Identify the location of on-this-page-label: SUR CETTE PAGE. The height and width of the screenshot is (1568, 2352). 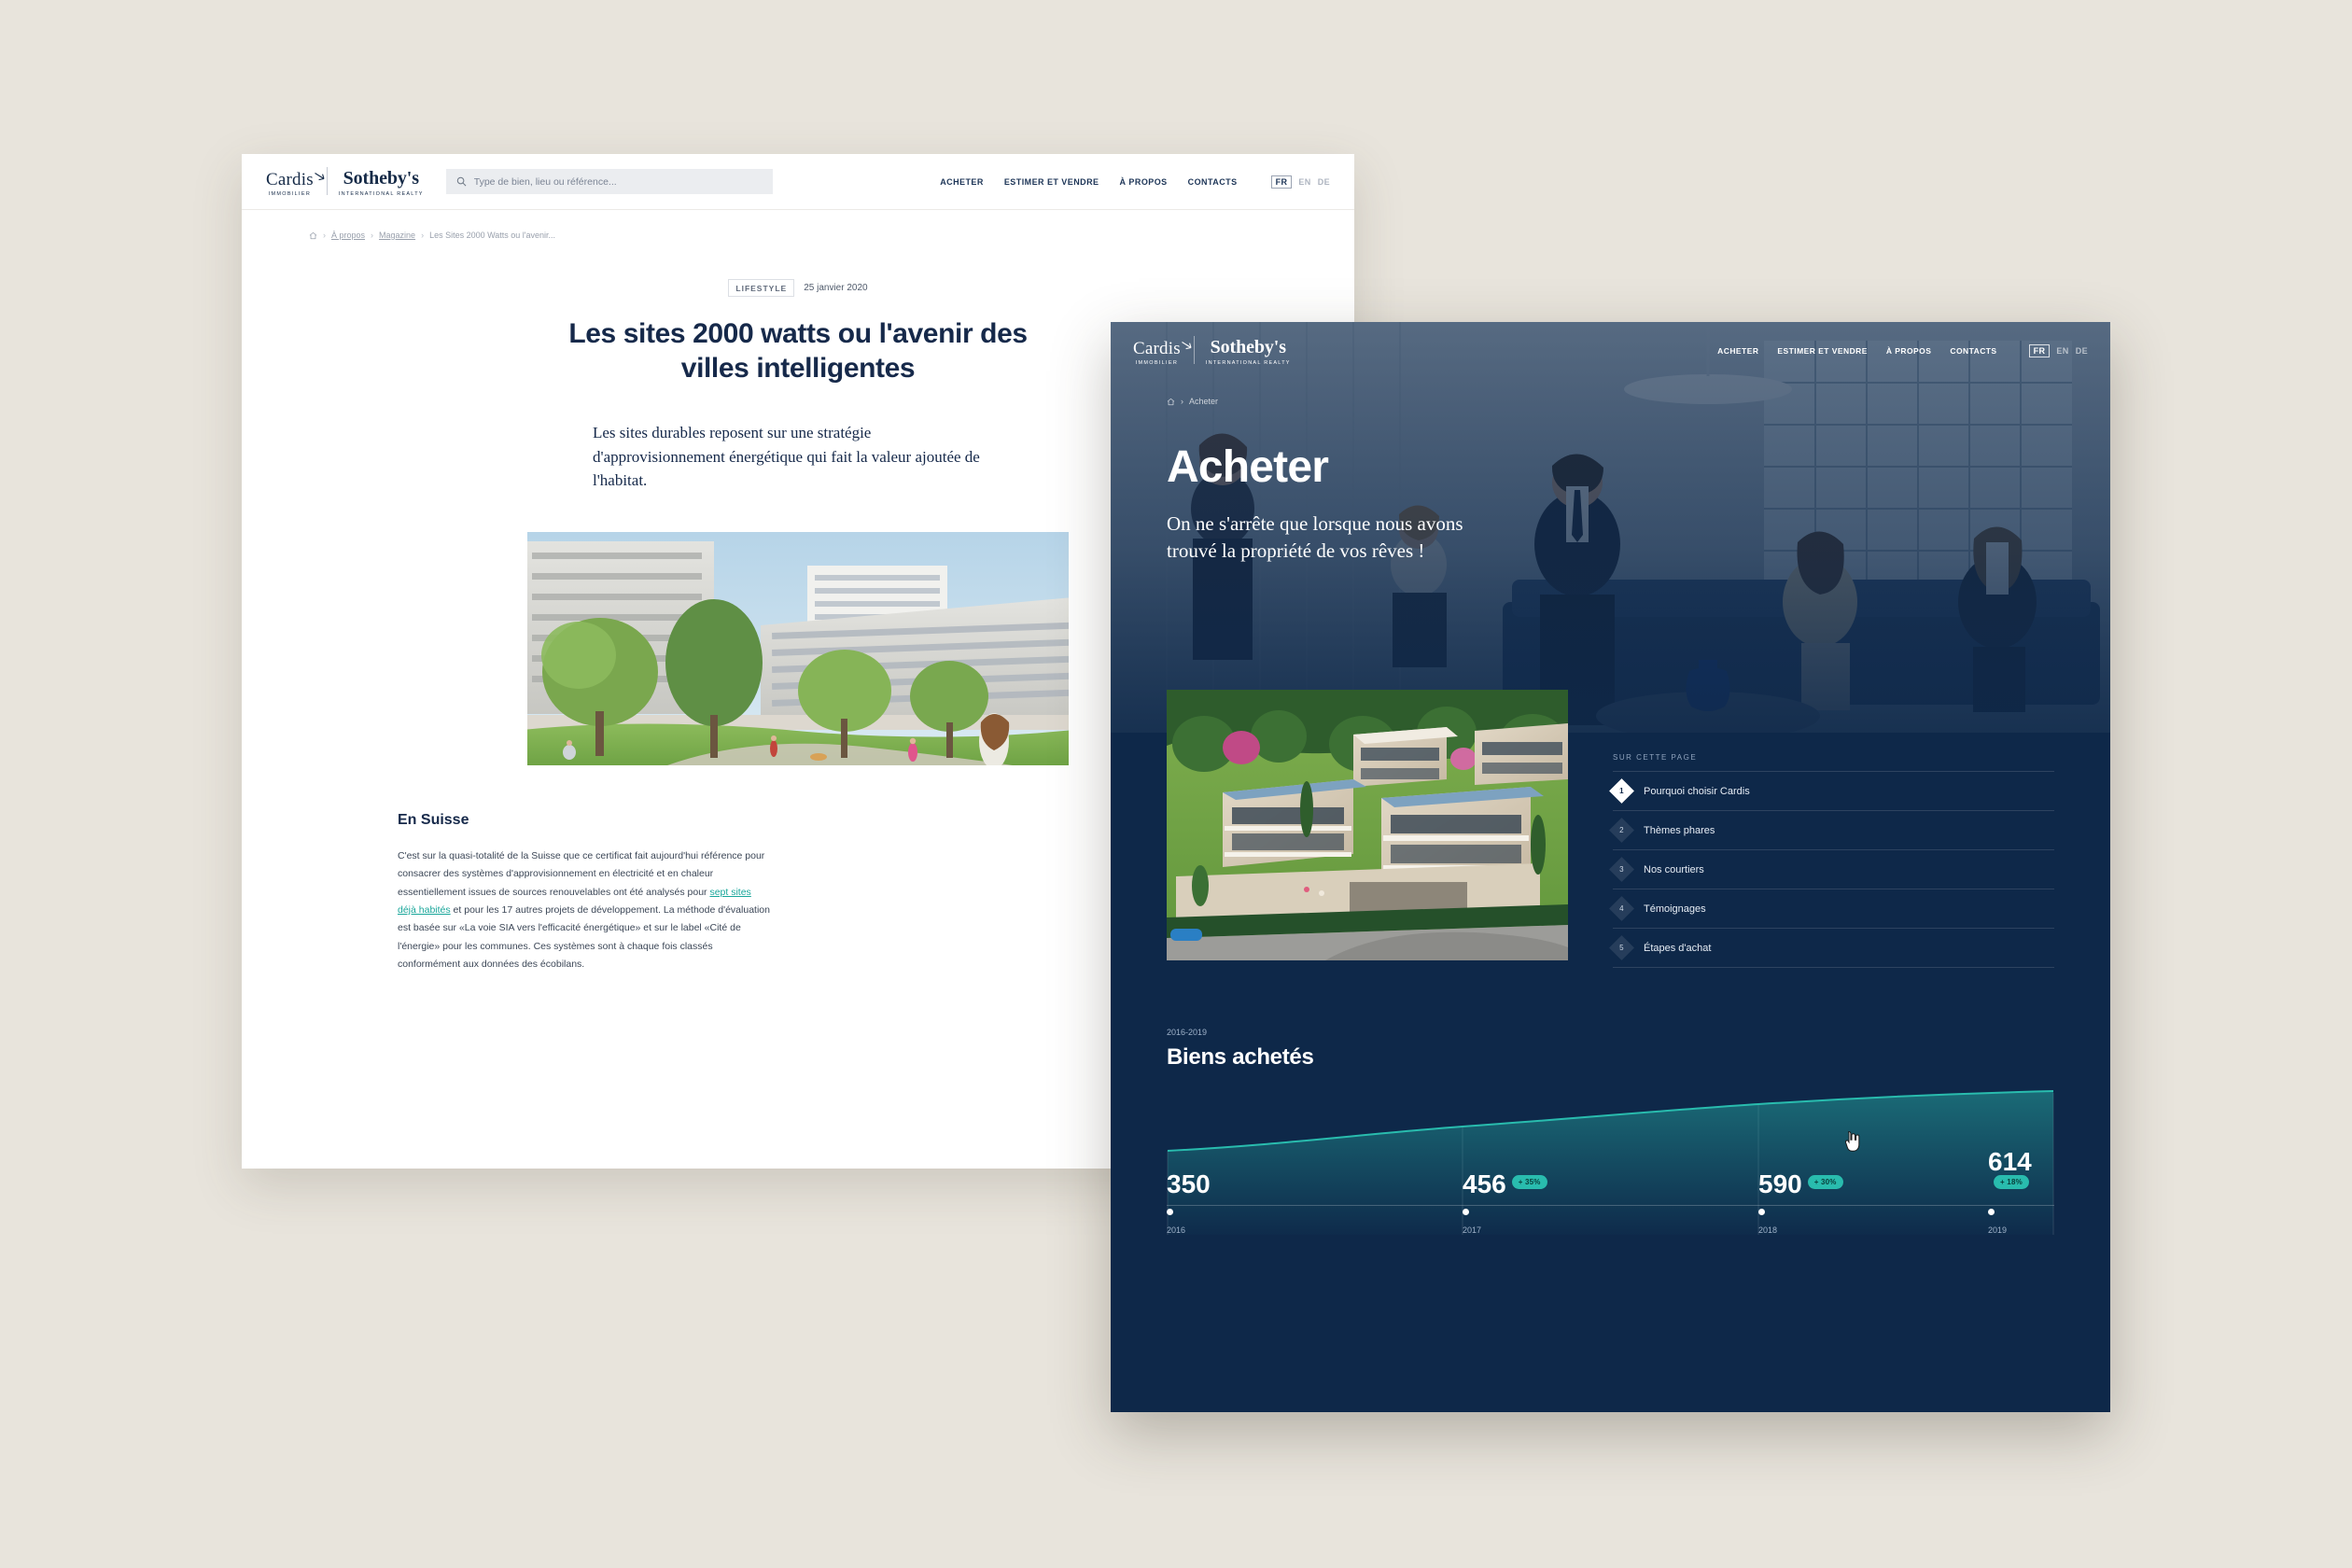
(1655, 757).